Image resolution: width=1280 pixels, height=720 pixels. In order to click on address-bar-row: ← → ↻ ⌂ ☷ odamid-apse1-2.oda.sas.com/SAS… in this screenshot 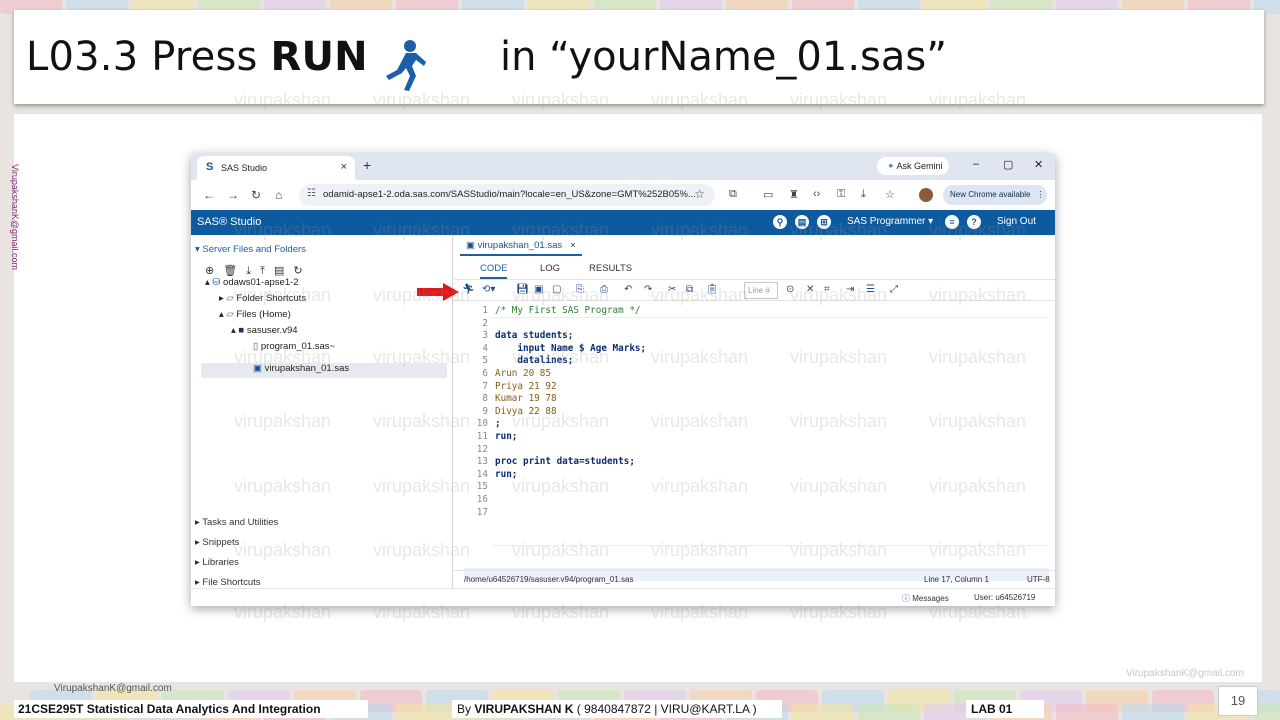, I will do `click(623, 195)`.